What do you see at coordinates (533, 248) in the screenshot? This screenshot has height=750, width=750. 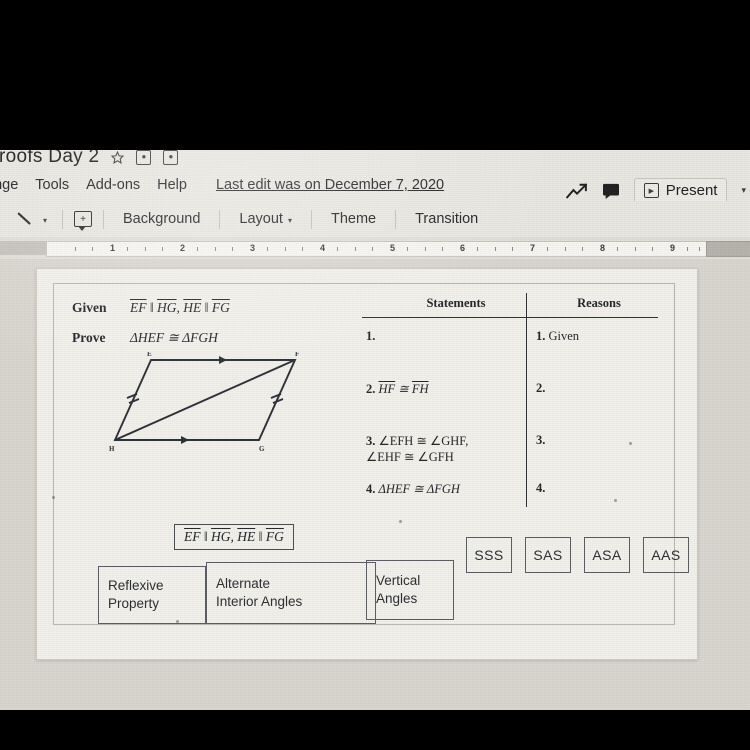 I see `ruler-number-7: 7` at bounding box center [533, 248].